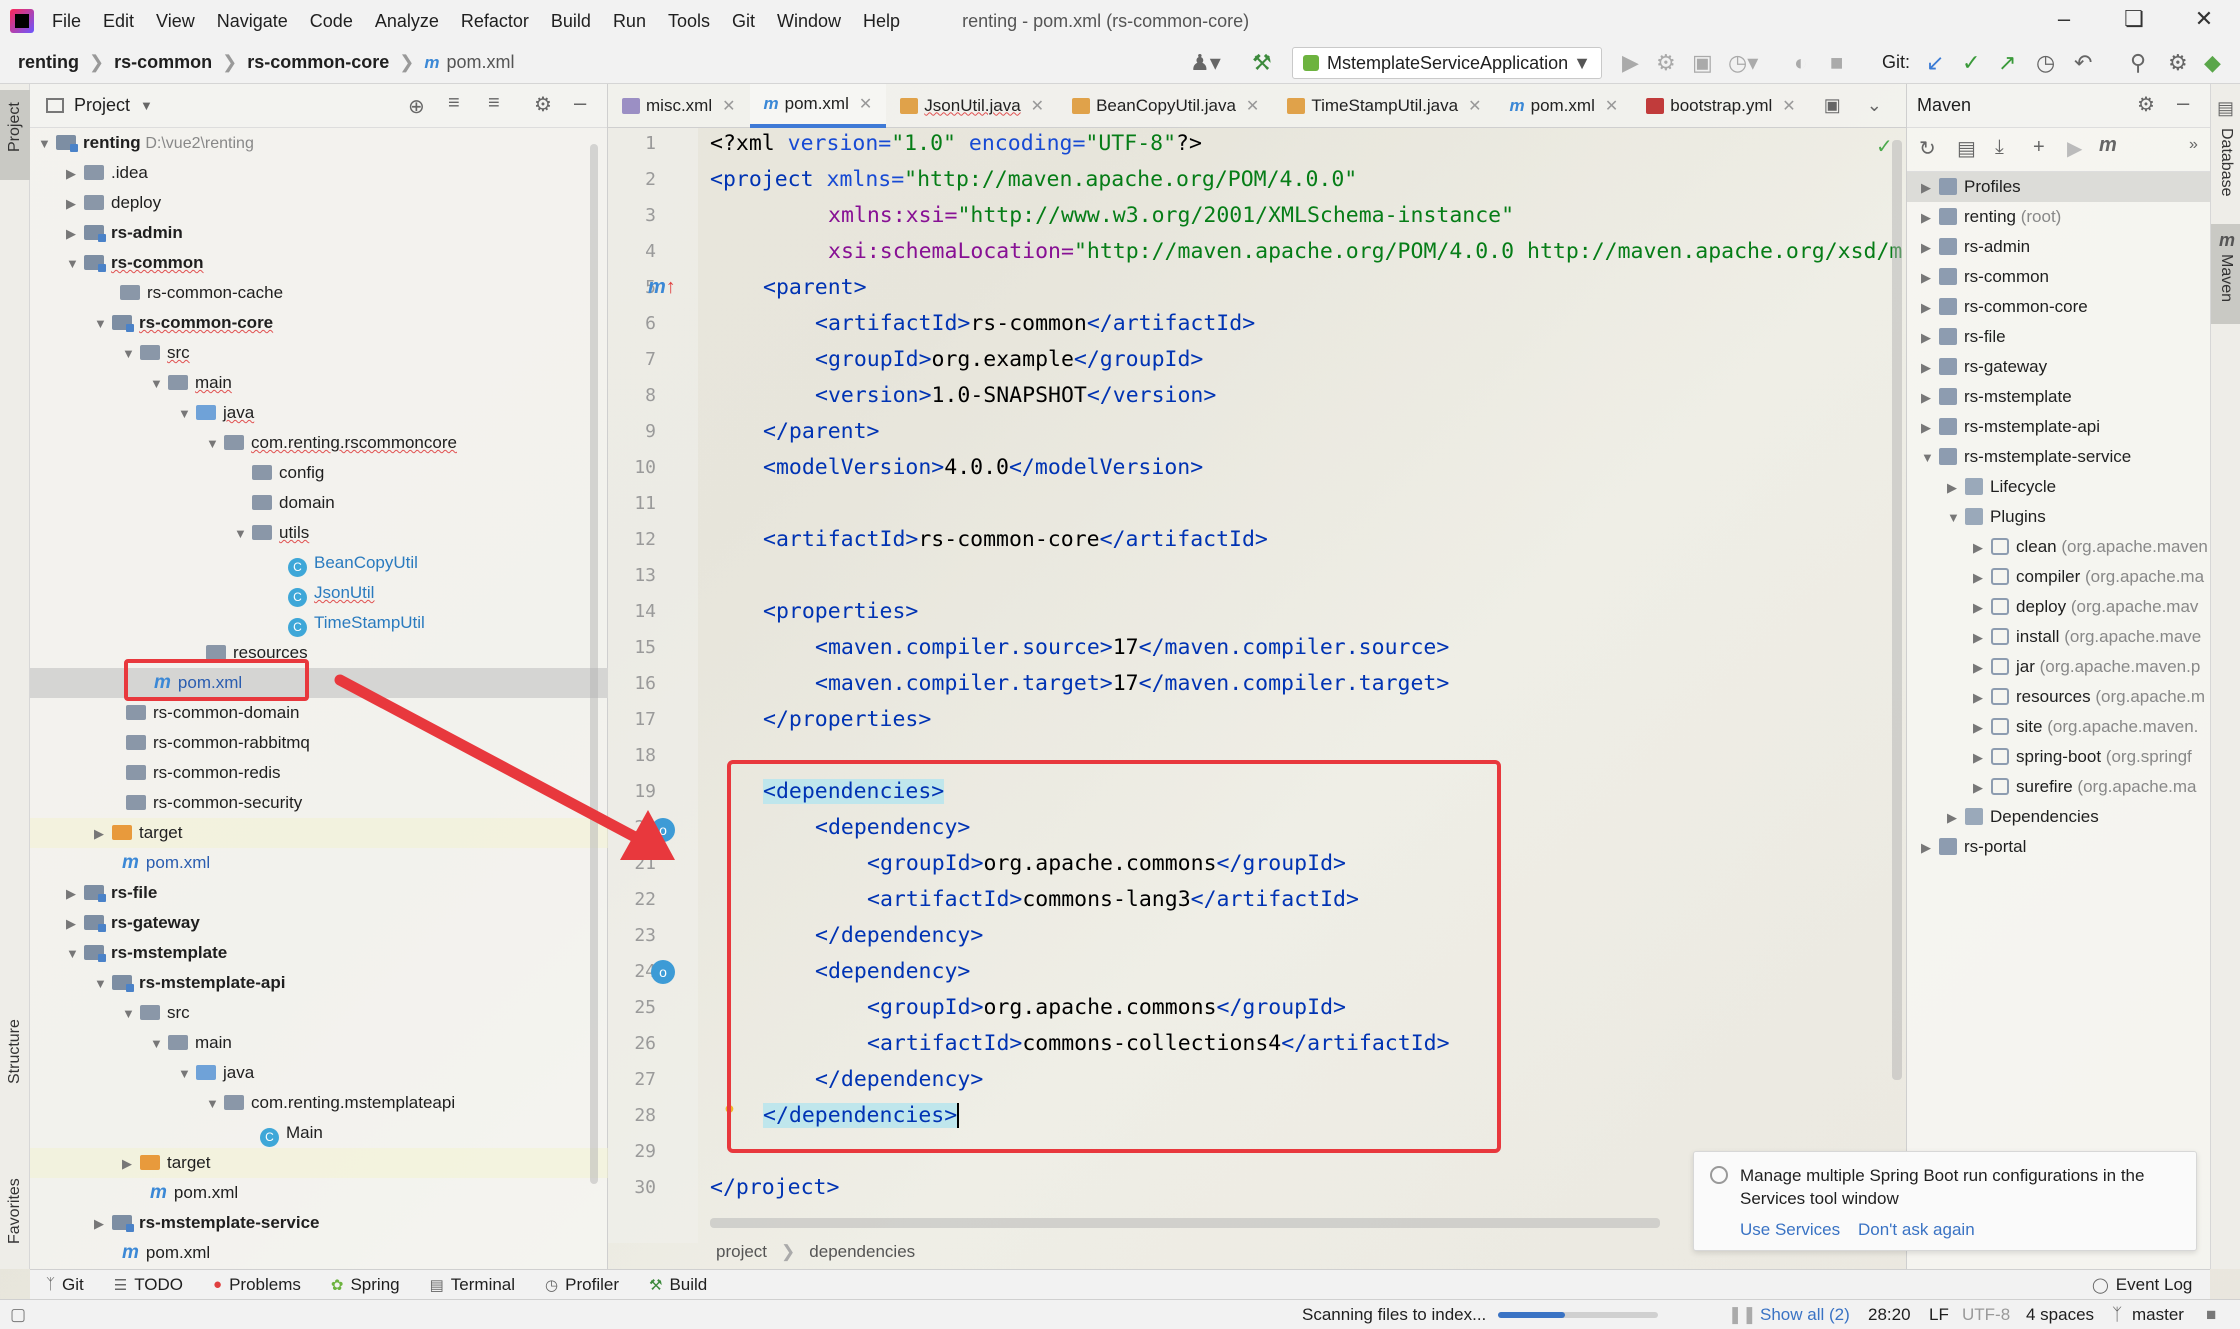  Describe the element at coordinates (821, 431) in the screenshot. I see `code-line-9: </parent>` at that location.